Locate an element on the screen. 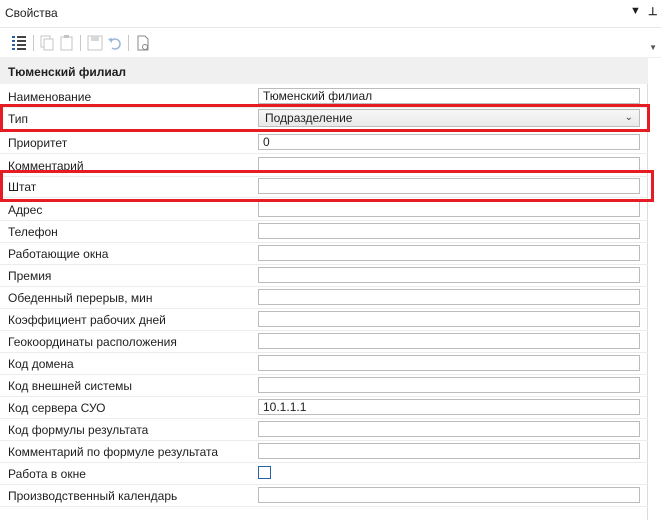 This screenshot has width=661, height=520. property-row: Комментарий is located at coordinates (324, 166).